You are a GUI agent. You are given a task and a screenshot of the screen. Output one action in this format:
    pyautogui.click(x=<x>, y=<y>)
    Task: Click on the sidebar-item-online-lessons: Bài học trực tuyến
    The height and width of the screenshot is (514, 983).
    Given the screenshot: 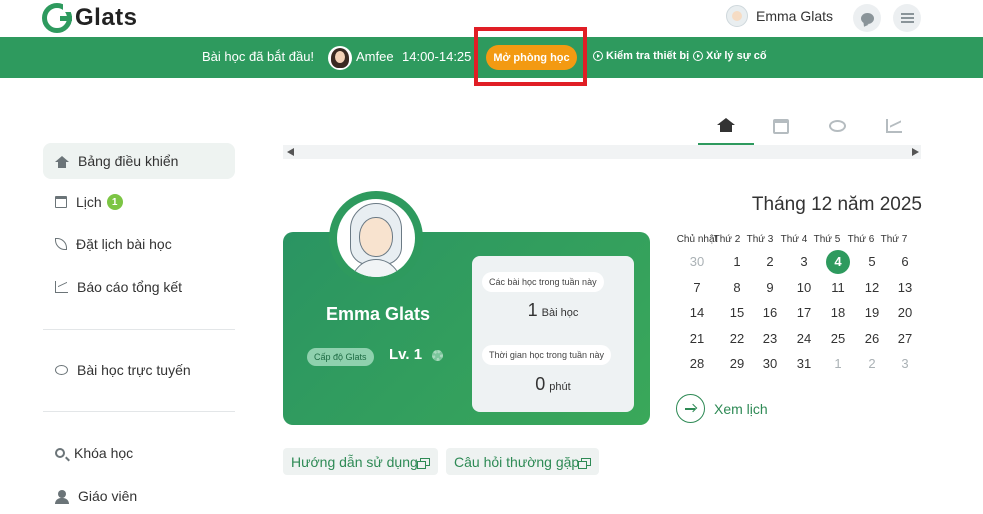 What is the action you would take?
    pyautogui.click(x=139, y=370)
    